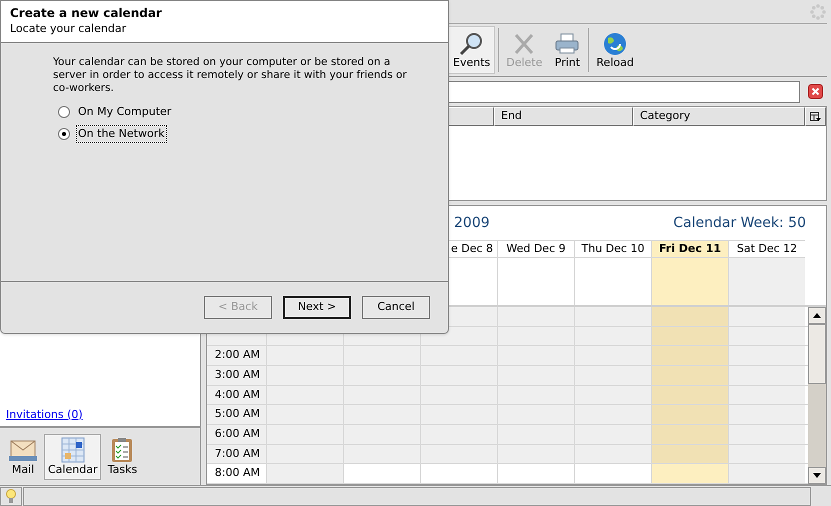 Image resolution: width=831 pixels, height=506 pixels. Describe the element at coordinates (233, 112) in the screenshot. I see `radio-option: On My Computer` at that location.